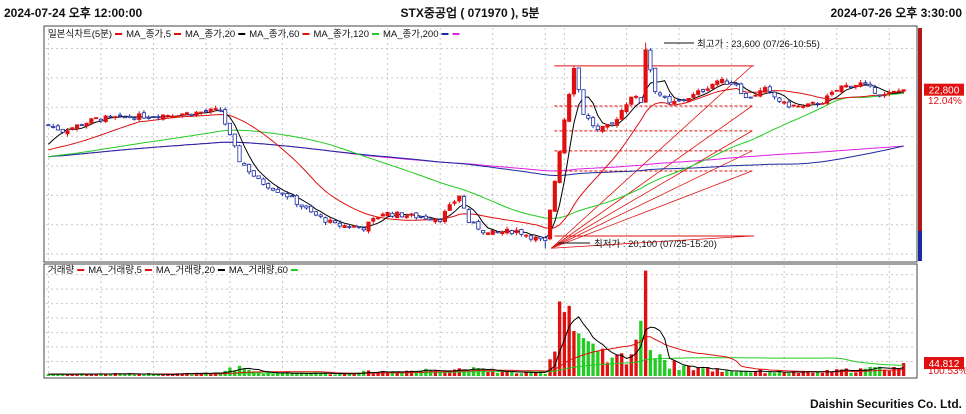  Describe the element at coordinates (258, 270) in the screenshot. I see `legend-label: MA_거래량,60` at that location.